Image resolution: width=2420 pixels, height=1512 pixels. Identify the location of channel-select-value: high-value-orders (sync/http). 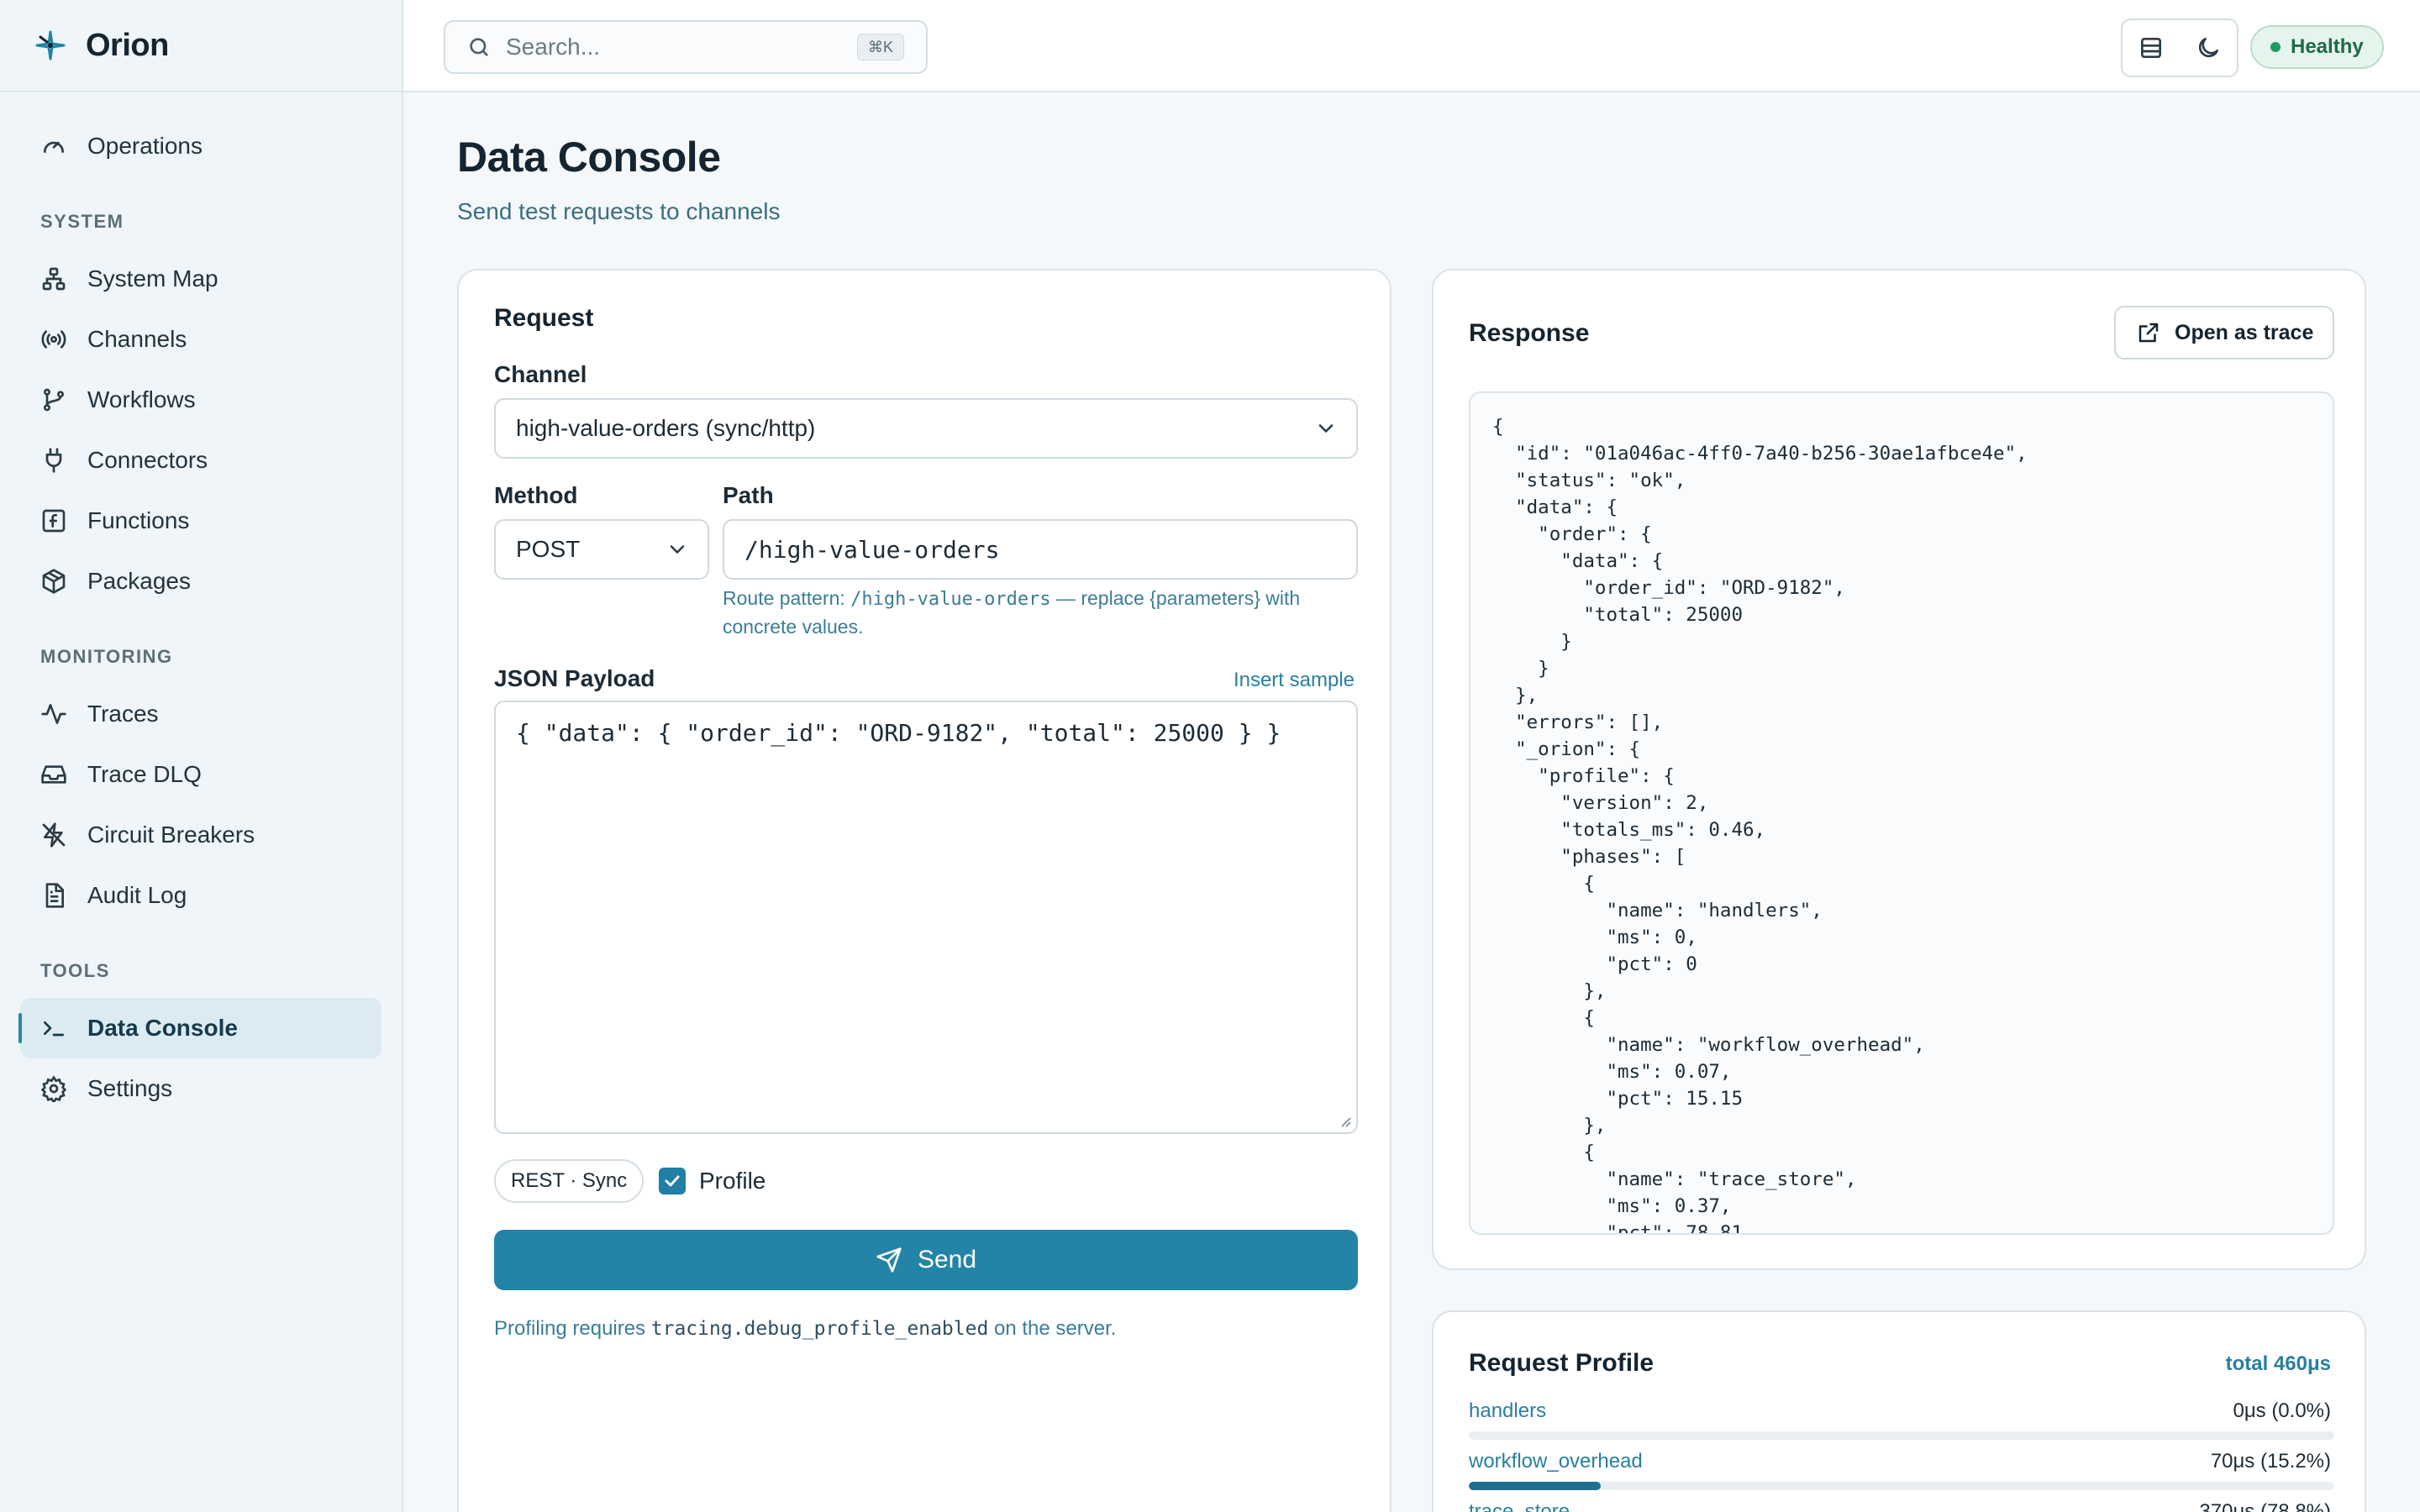
(666, 428).